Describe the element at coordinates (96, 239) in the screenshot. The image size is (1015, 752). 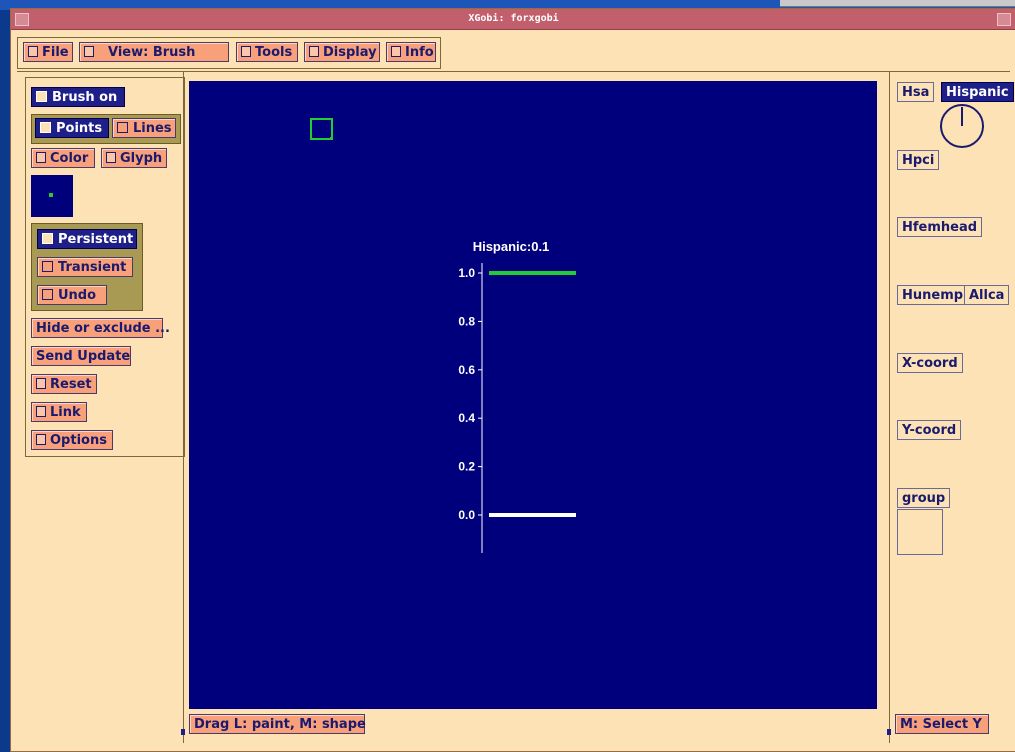
I see `persistent-label: Persistent` at that location.